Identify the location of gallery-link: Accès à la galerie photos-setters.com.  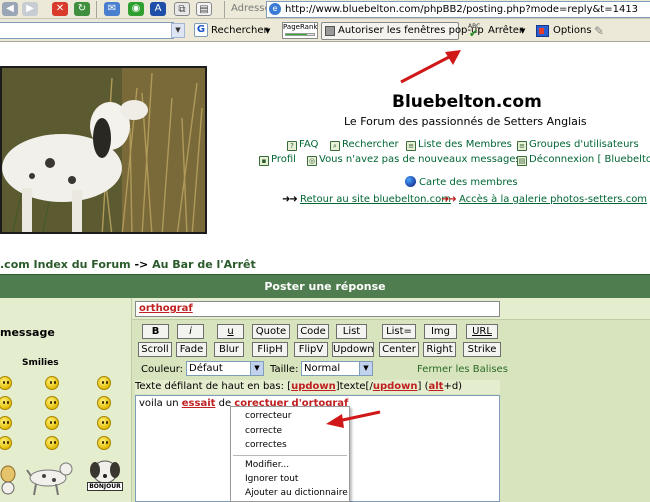
(553, 199).